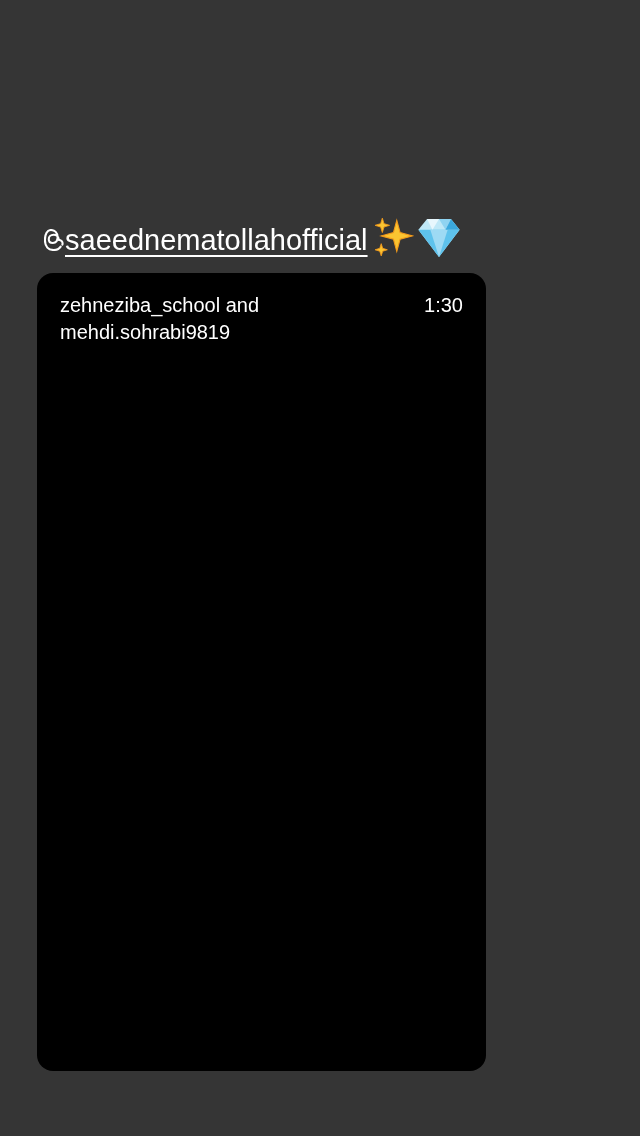 The image size is (640, 1136). I want to click on at-sign-icon, so click(54, 240).